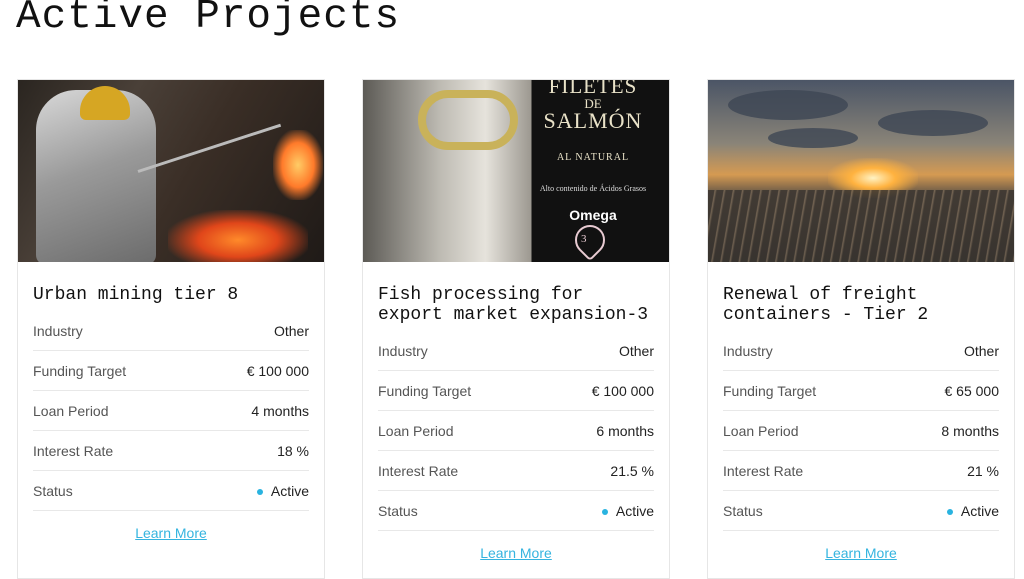  What do you see at coordinates (861, 471) in the screenshot?
I see `field-interest-rate: Interest Rate 21 %` at bounding box center [861, 471].